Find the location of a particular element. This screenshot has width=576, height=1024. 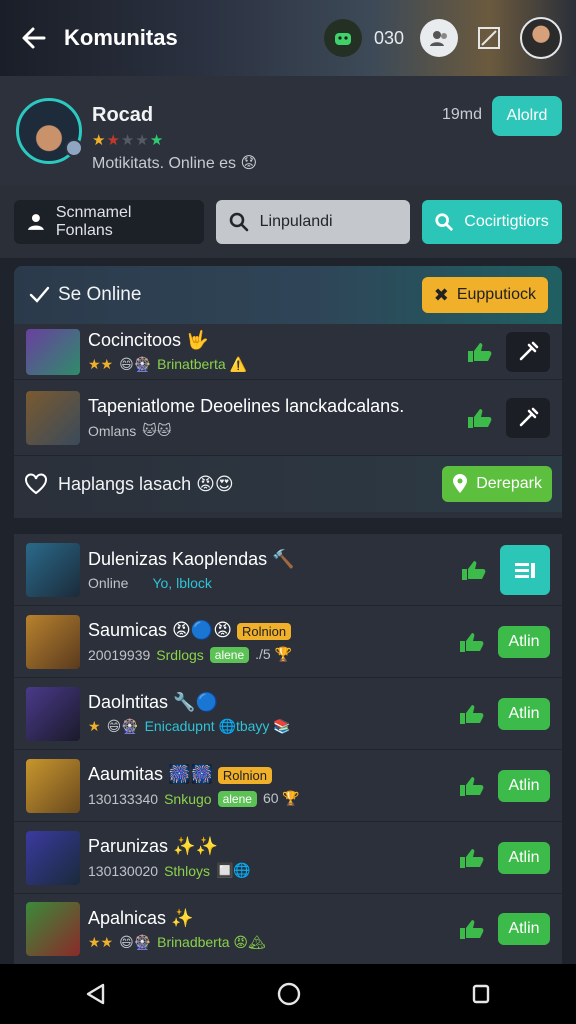

search-button: Cocirtigtiors is located at coordinates (492, 222).